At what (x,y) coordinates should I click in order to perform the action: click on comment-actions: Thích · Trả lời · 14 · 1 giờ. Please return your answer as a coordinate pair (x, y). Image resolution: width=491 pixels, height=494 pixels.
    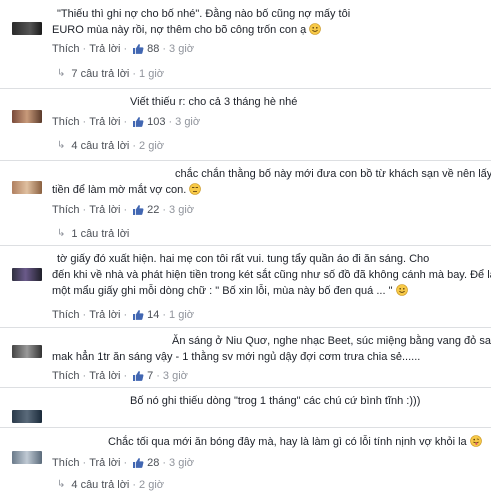
    Looking at the image, I should click on (123, 315).